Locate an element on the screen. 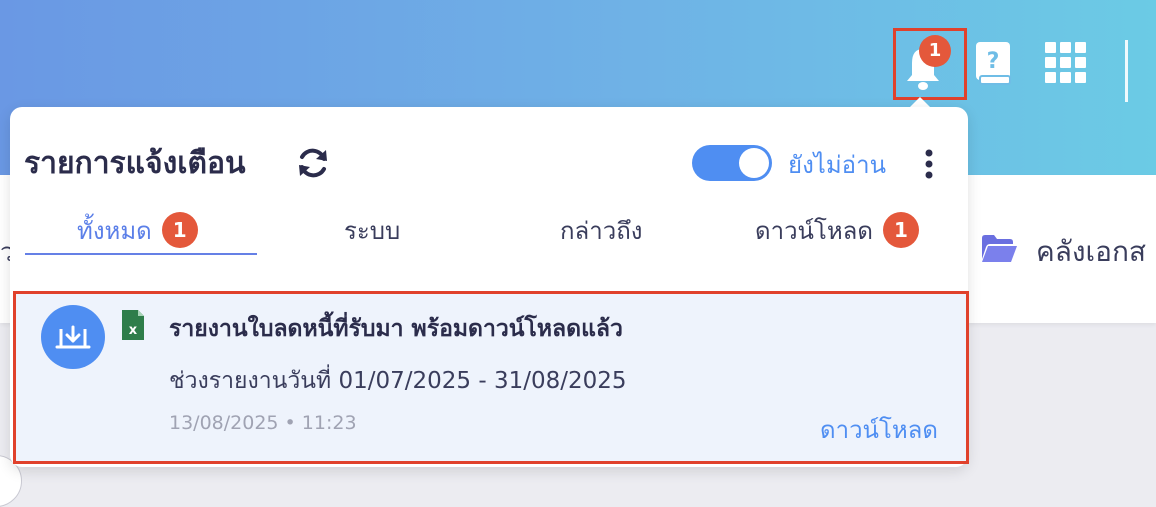 The image size is (1156, 507). tab-system: ระบบ is located at coordinates (372, 230).